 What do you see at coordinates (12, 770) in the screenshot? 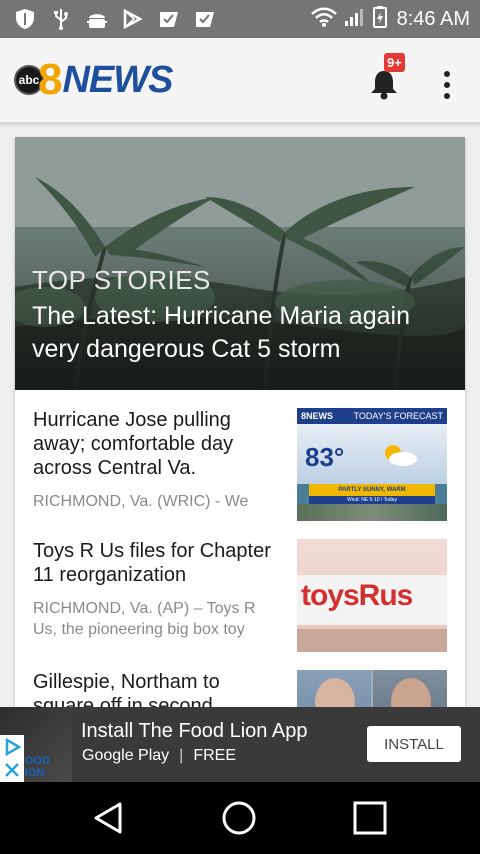
I see `close-icon` at bounding box center [12, 770].